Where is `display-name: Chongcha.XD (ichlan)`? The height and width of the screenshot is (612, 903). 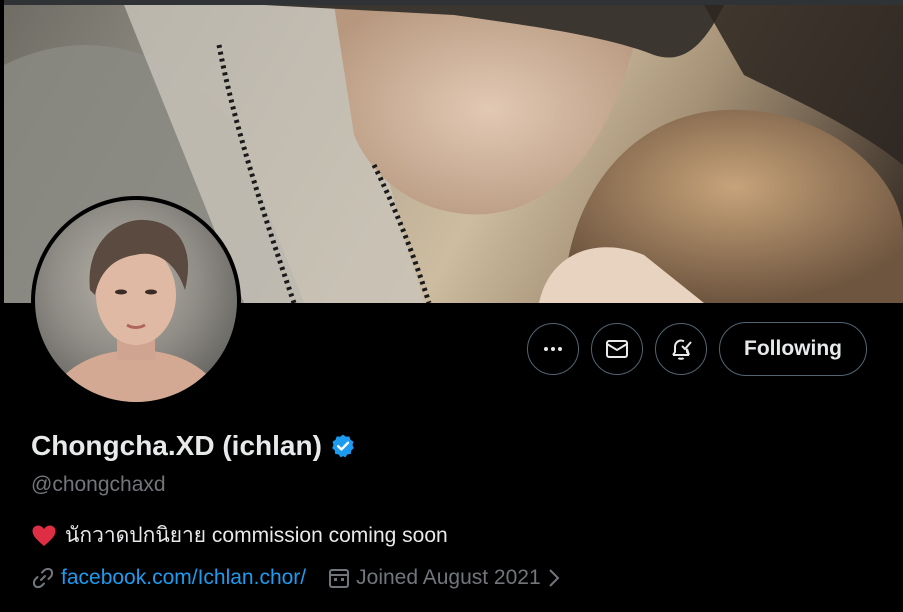
display-name: Chongcha.XD (ichlan) is located at coordinates (176, 445).